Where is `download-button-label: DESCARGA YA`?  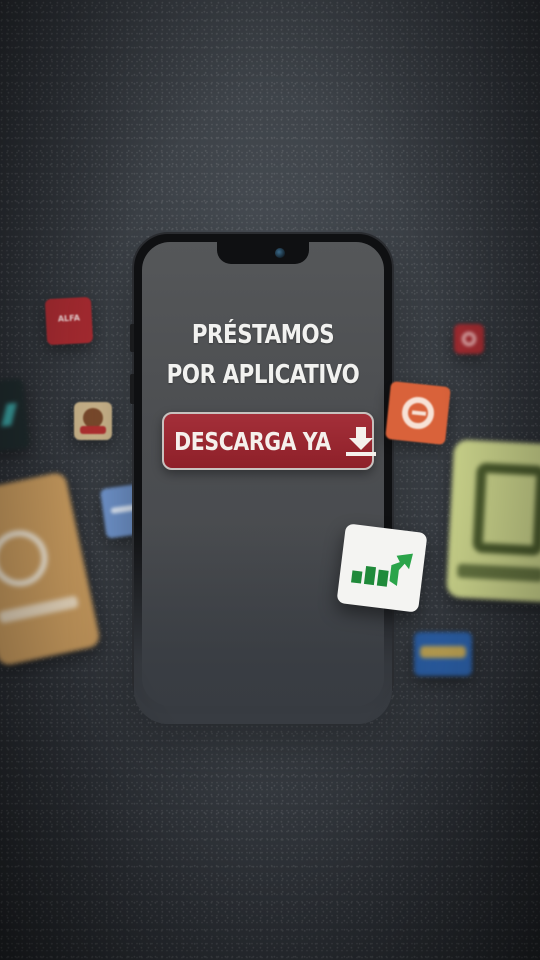
download-button-label: DESCARGA YA is located at coordinates (252, 441).